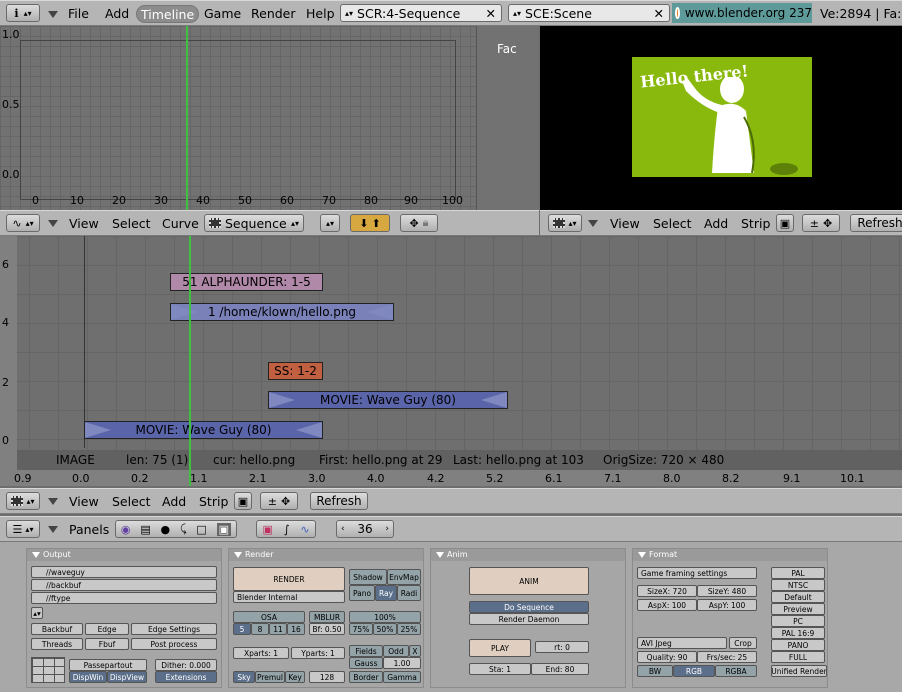  I want to click on codec-select: AVI Jpeg, so click(682, 643).